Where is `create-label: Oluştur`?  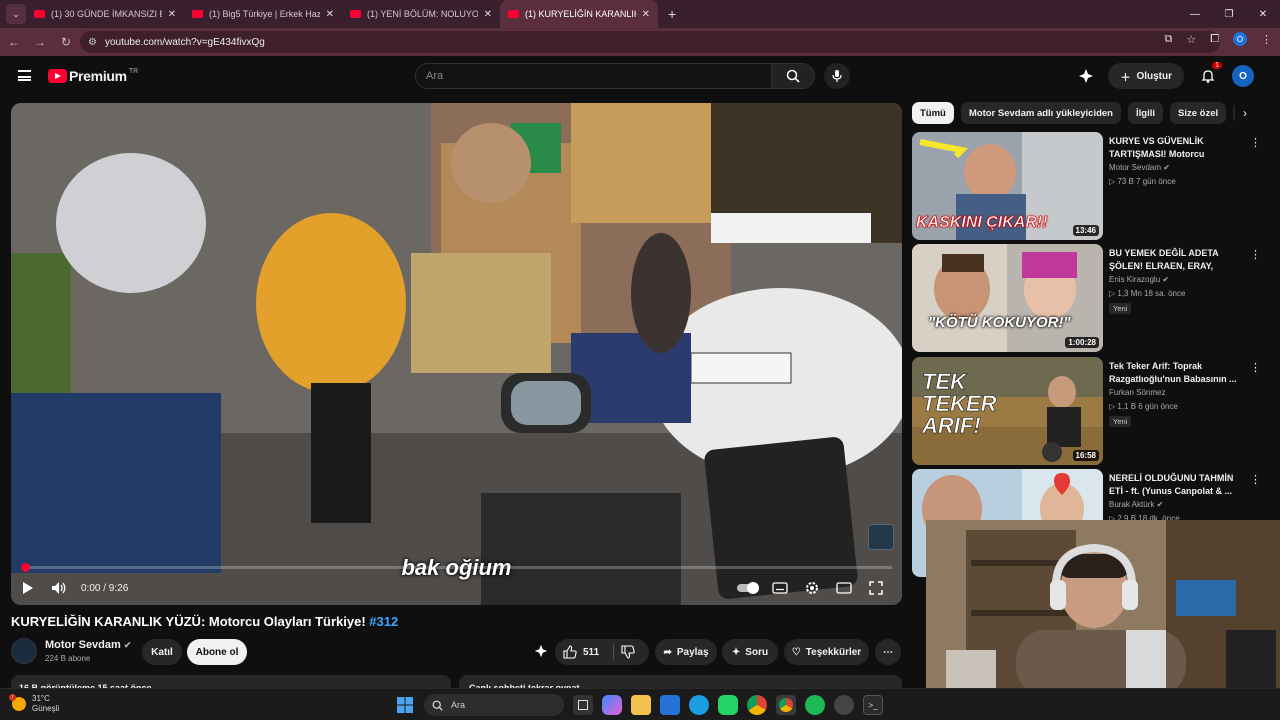
create-label: Oluştur is located at coordinates (1154, 76).